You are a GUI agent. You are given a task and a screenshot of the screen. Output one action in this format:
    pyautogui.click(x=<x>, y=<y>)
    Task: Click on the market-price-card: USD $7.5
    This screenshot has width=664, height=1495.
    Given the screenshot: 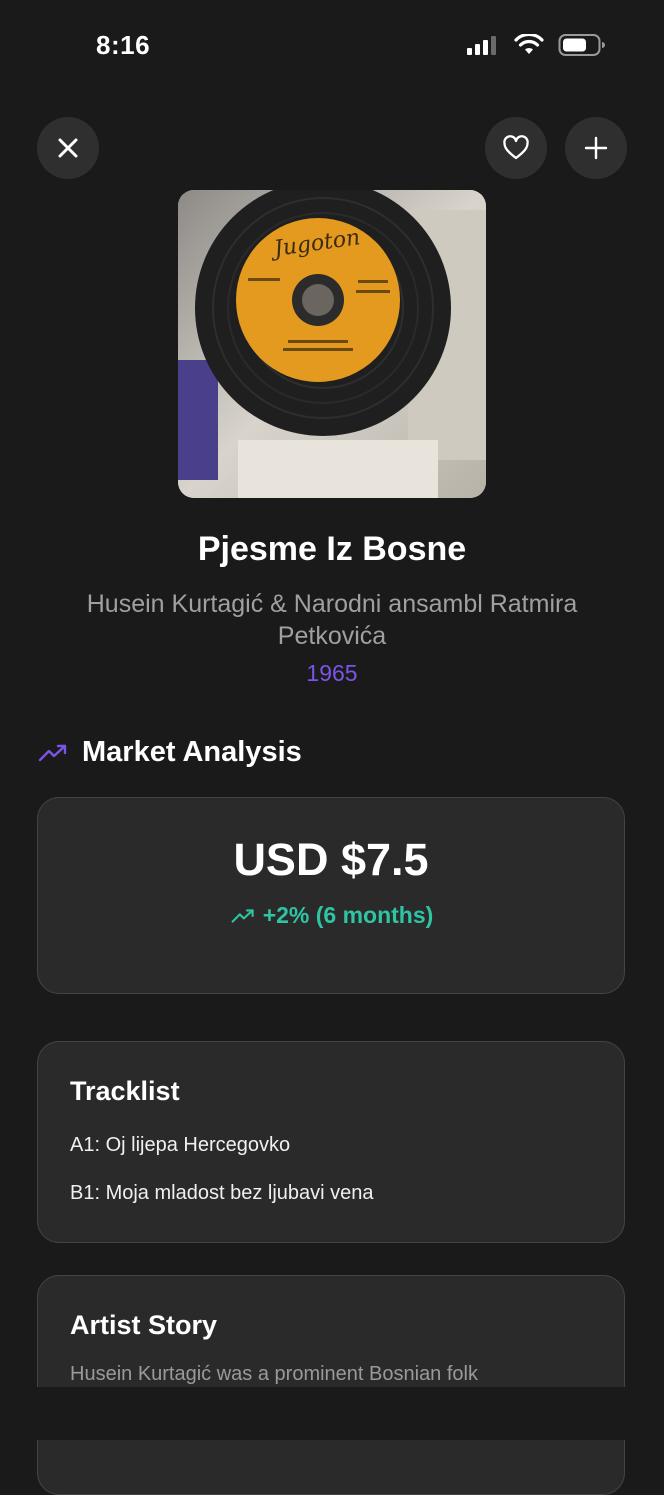 What is the action you would take?
    pyautogui.click(x=331, y=895)
    